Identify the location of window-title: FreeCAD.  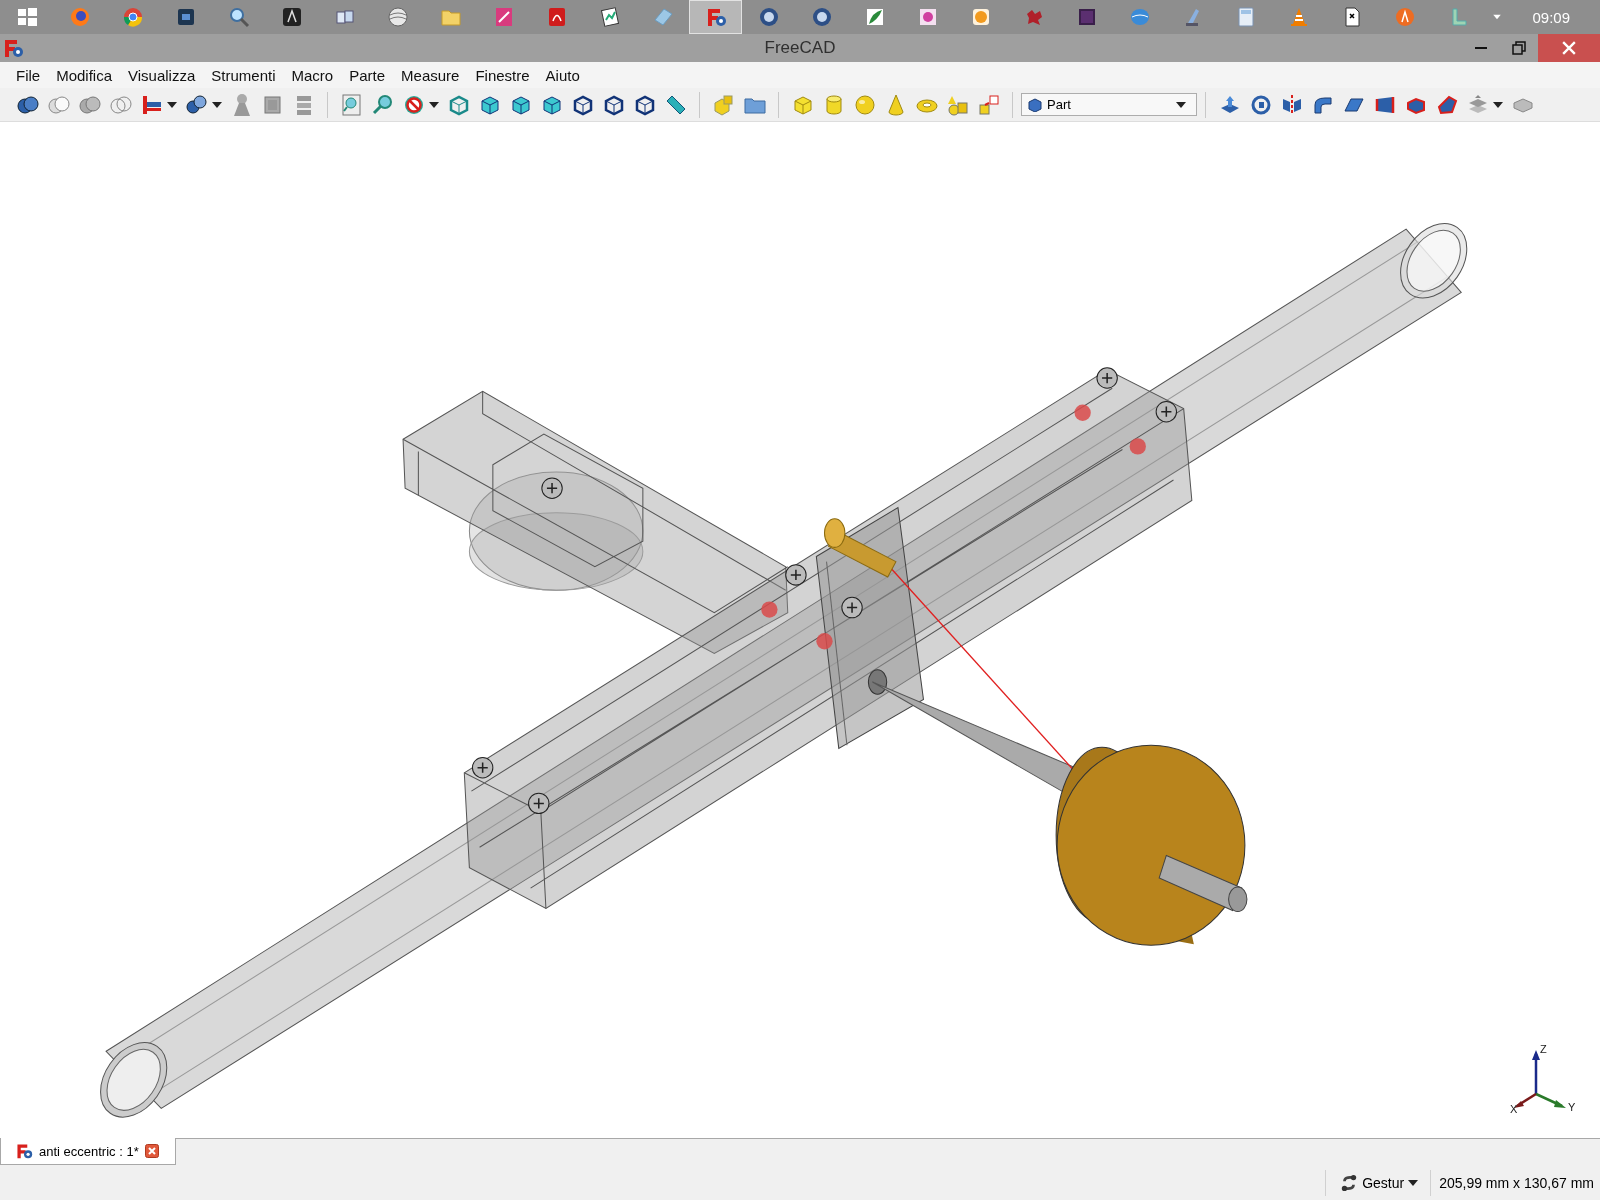
(800, 48).